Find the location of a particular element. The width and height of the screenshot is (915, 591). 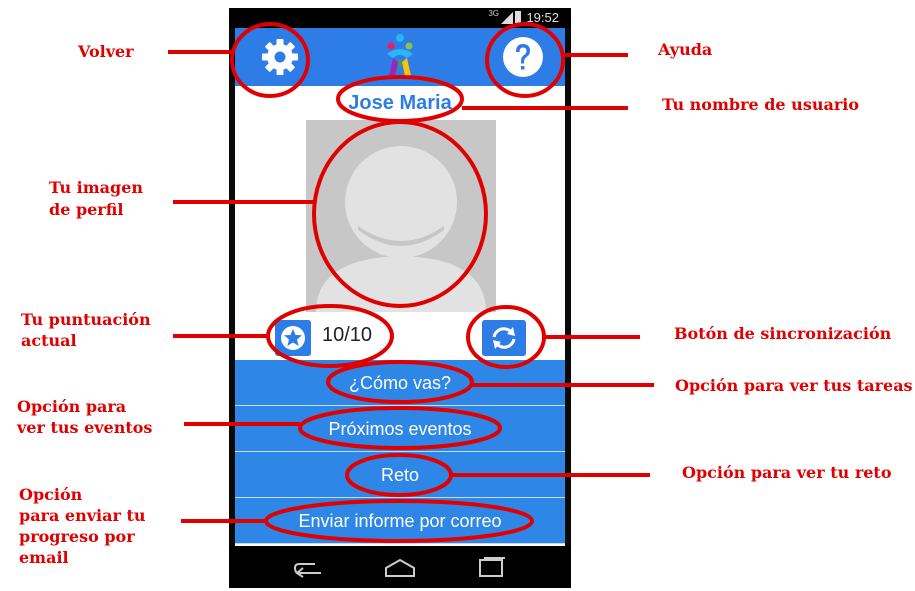

label-email-4: email is located at coordinates (44, 557).